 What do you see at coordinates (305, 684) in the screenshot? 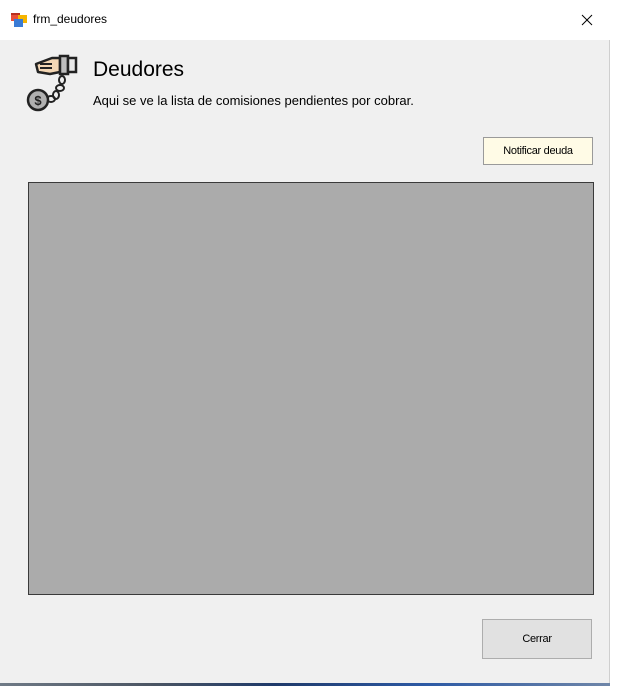
I see `window-bottom-edge` at bounding box center [305, 684].